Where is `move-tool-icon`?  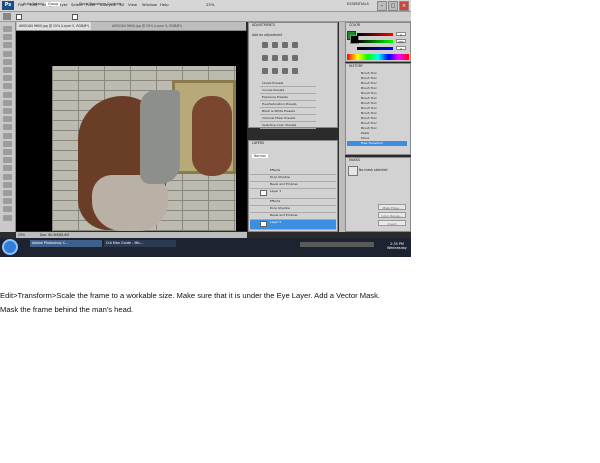 move-tool-icon is located at coordinates (7, 16).